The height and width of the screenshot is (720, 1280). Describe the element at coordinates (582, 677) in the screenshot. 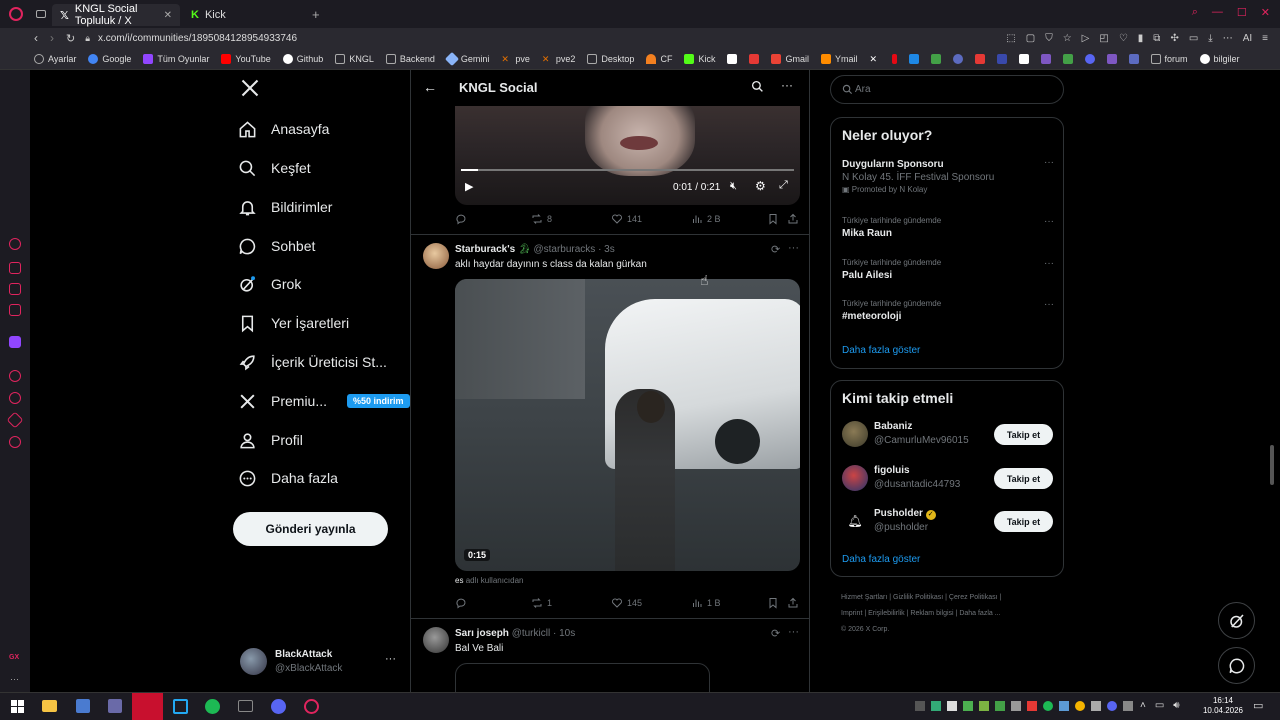

I see `post-media` at that location.